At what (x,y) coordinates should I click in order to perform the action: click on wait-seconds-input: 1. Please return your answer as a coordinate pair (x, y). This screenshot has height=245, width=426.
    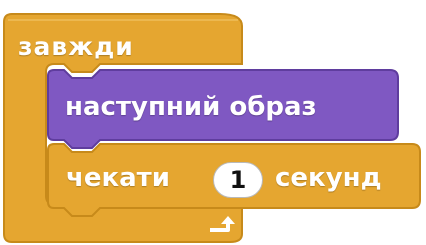
    Looking at the image, I should click on (238, 180).